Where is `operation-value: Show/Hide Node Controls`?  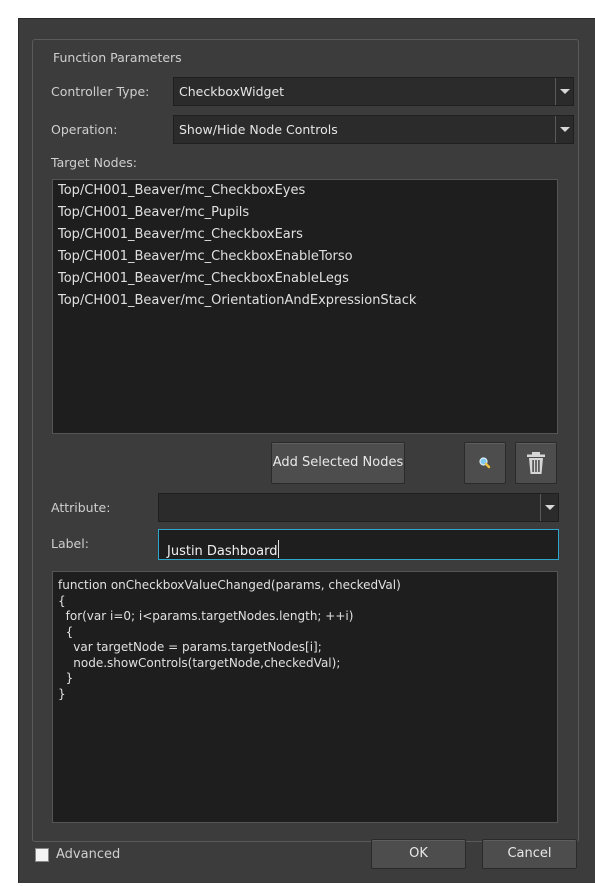 operation-value: Show/Hide Node Controls is located at coordinates (258, 129).